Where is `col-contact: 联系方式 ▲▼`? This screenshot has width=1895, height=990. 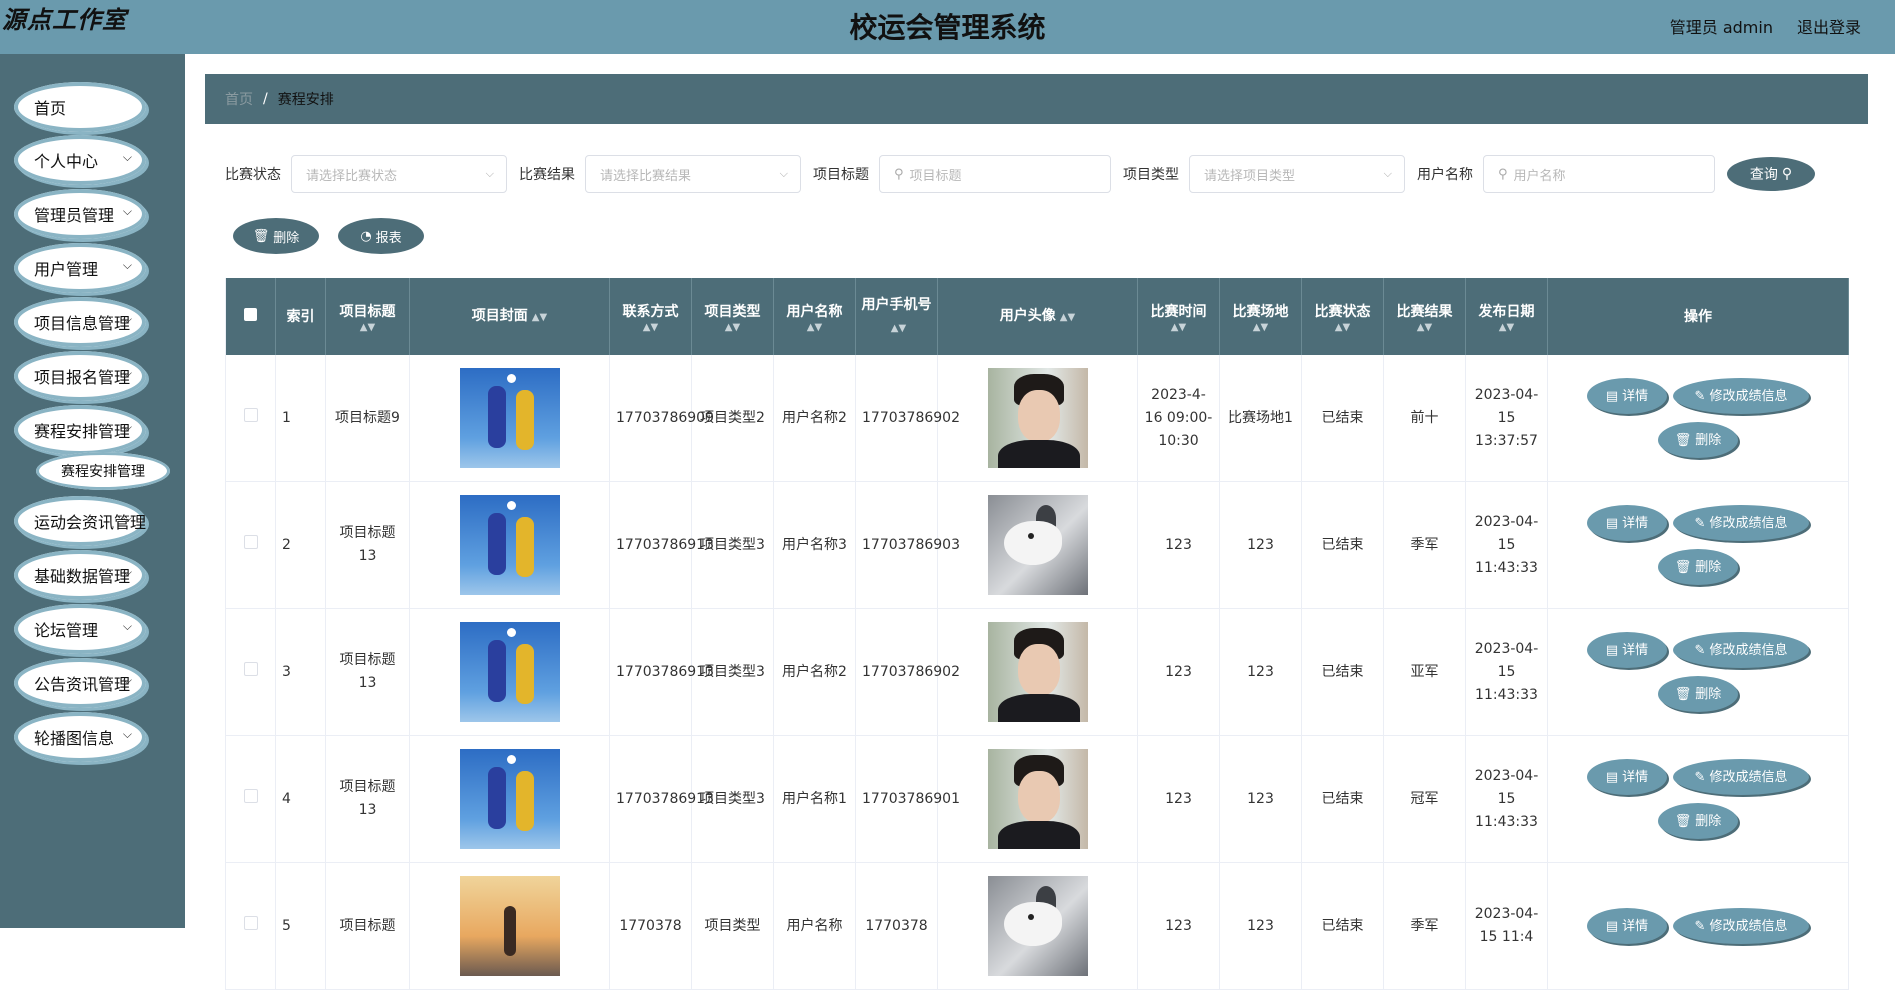
col-contact: 联系方式 ▲▼ is located at coordinates (650, 316).